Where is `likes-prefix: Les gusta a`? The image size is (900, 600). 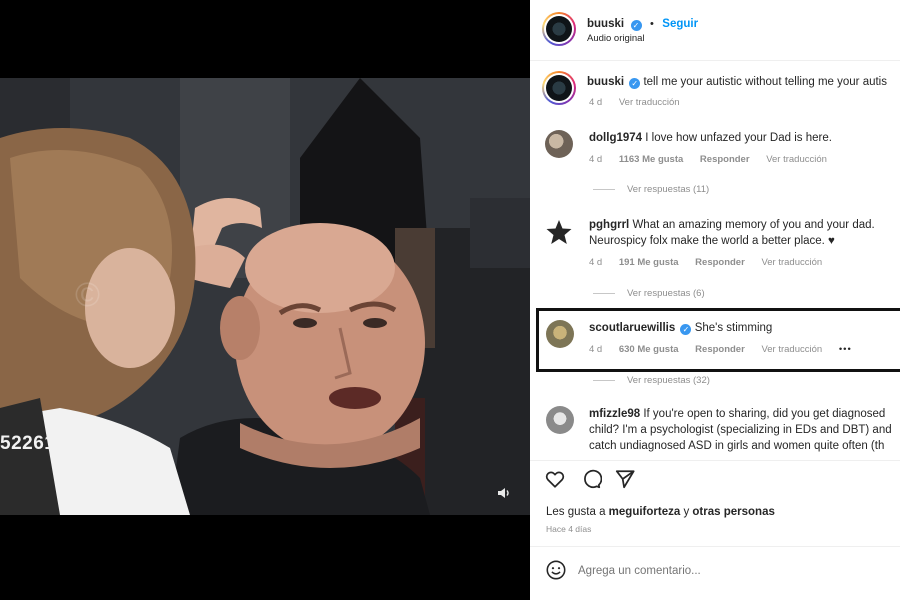
likes-prefix: Les gusta a is located at coordinates (576, 512).